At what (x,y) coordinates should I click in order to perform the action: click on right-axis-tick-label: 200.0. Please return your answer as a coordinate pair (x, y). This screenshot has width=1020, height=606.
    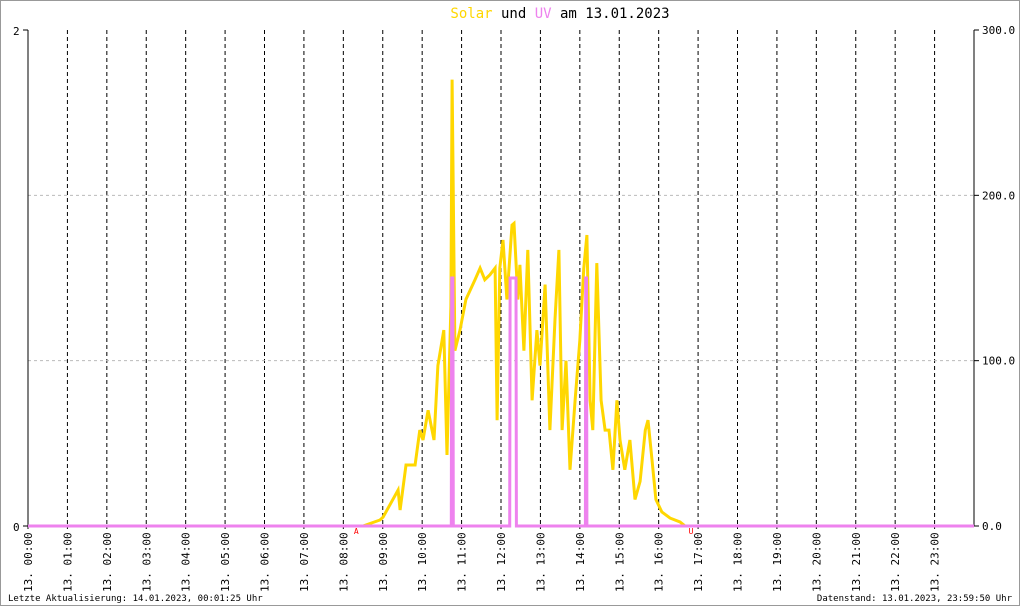
    Looking at the image, I should click on (998, 195).